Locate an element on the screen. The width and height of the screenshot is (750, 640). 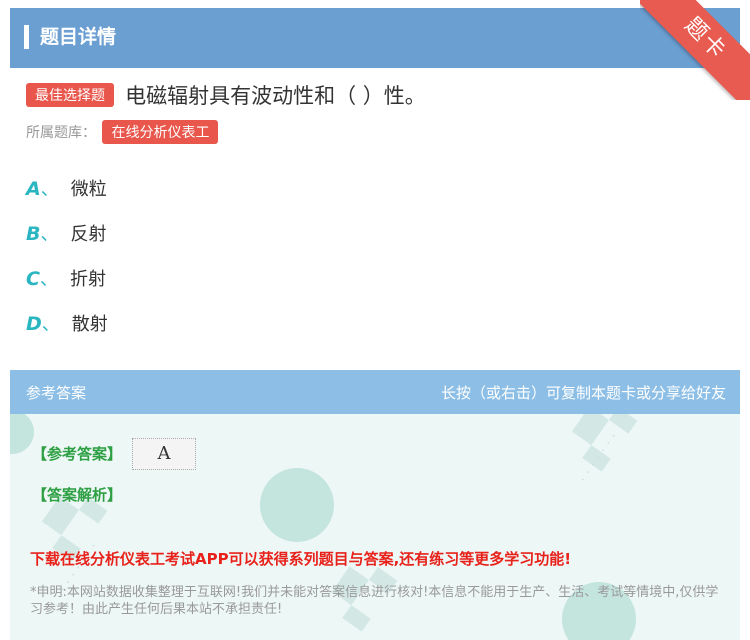
reference-answer-label: 【参考答案】 is located at coordinates (77, 454).